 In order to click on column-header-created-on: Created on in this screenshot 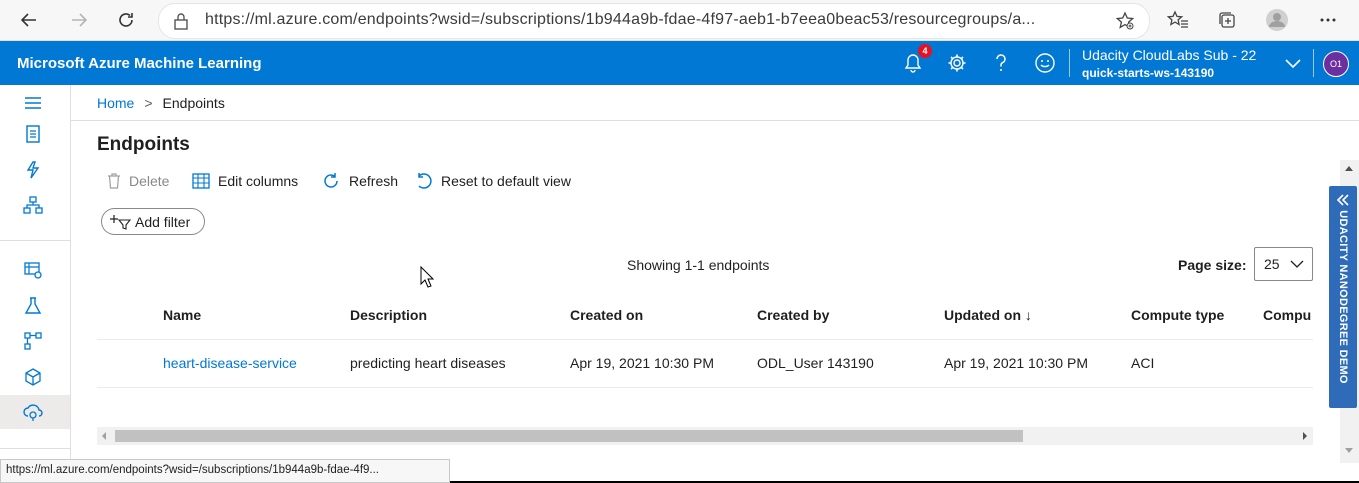, I will do `click(606, 315)`.